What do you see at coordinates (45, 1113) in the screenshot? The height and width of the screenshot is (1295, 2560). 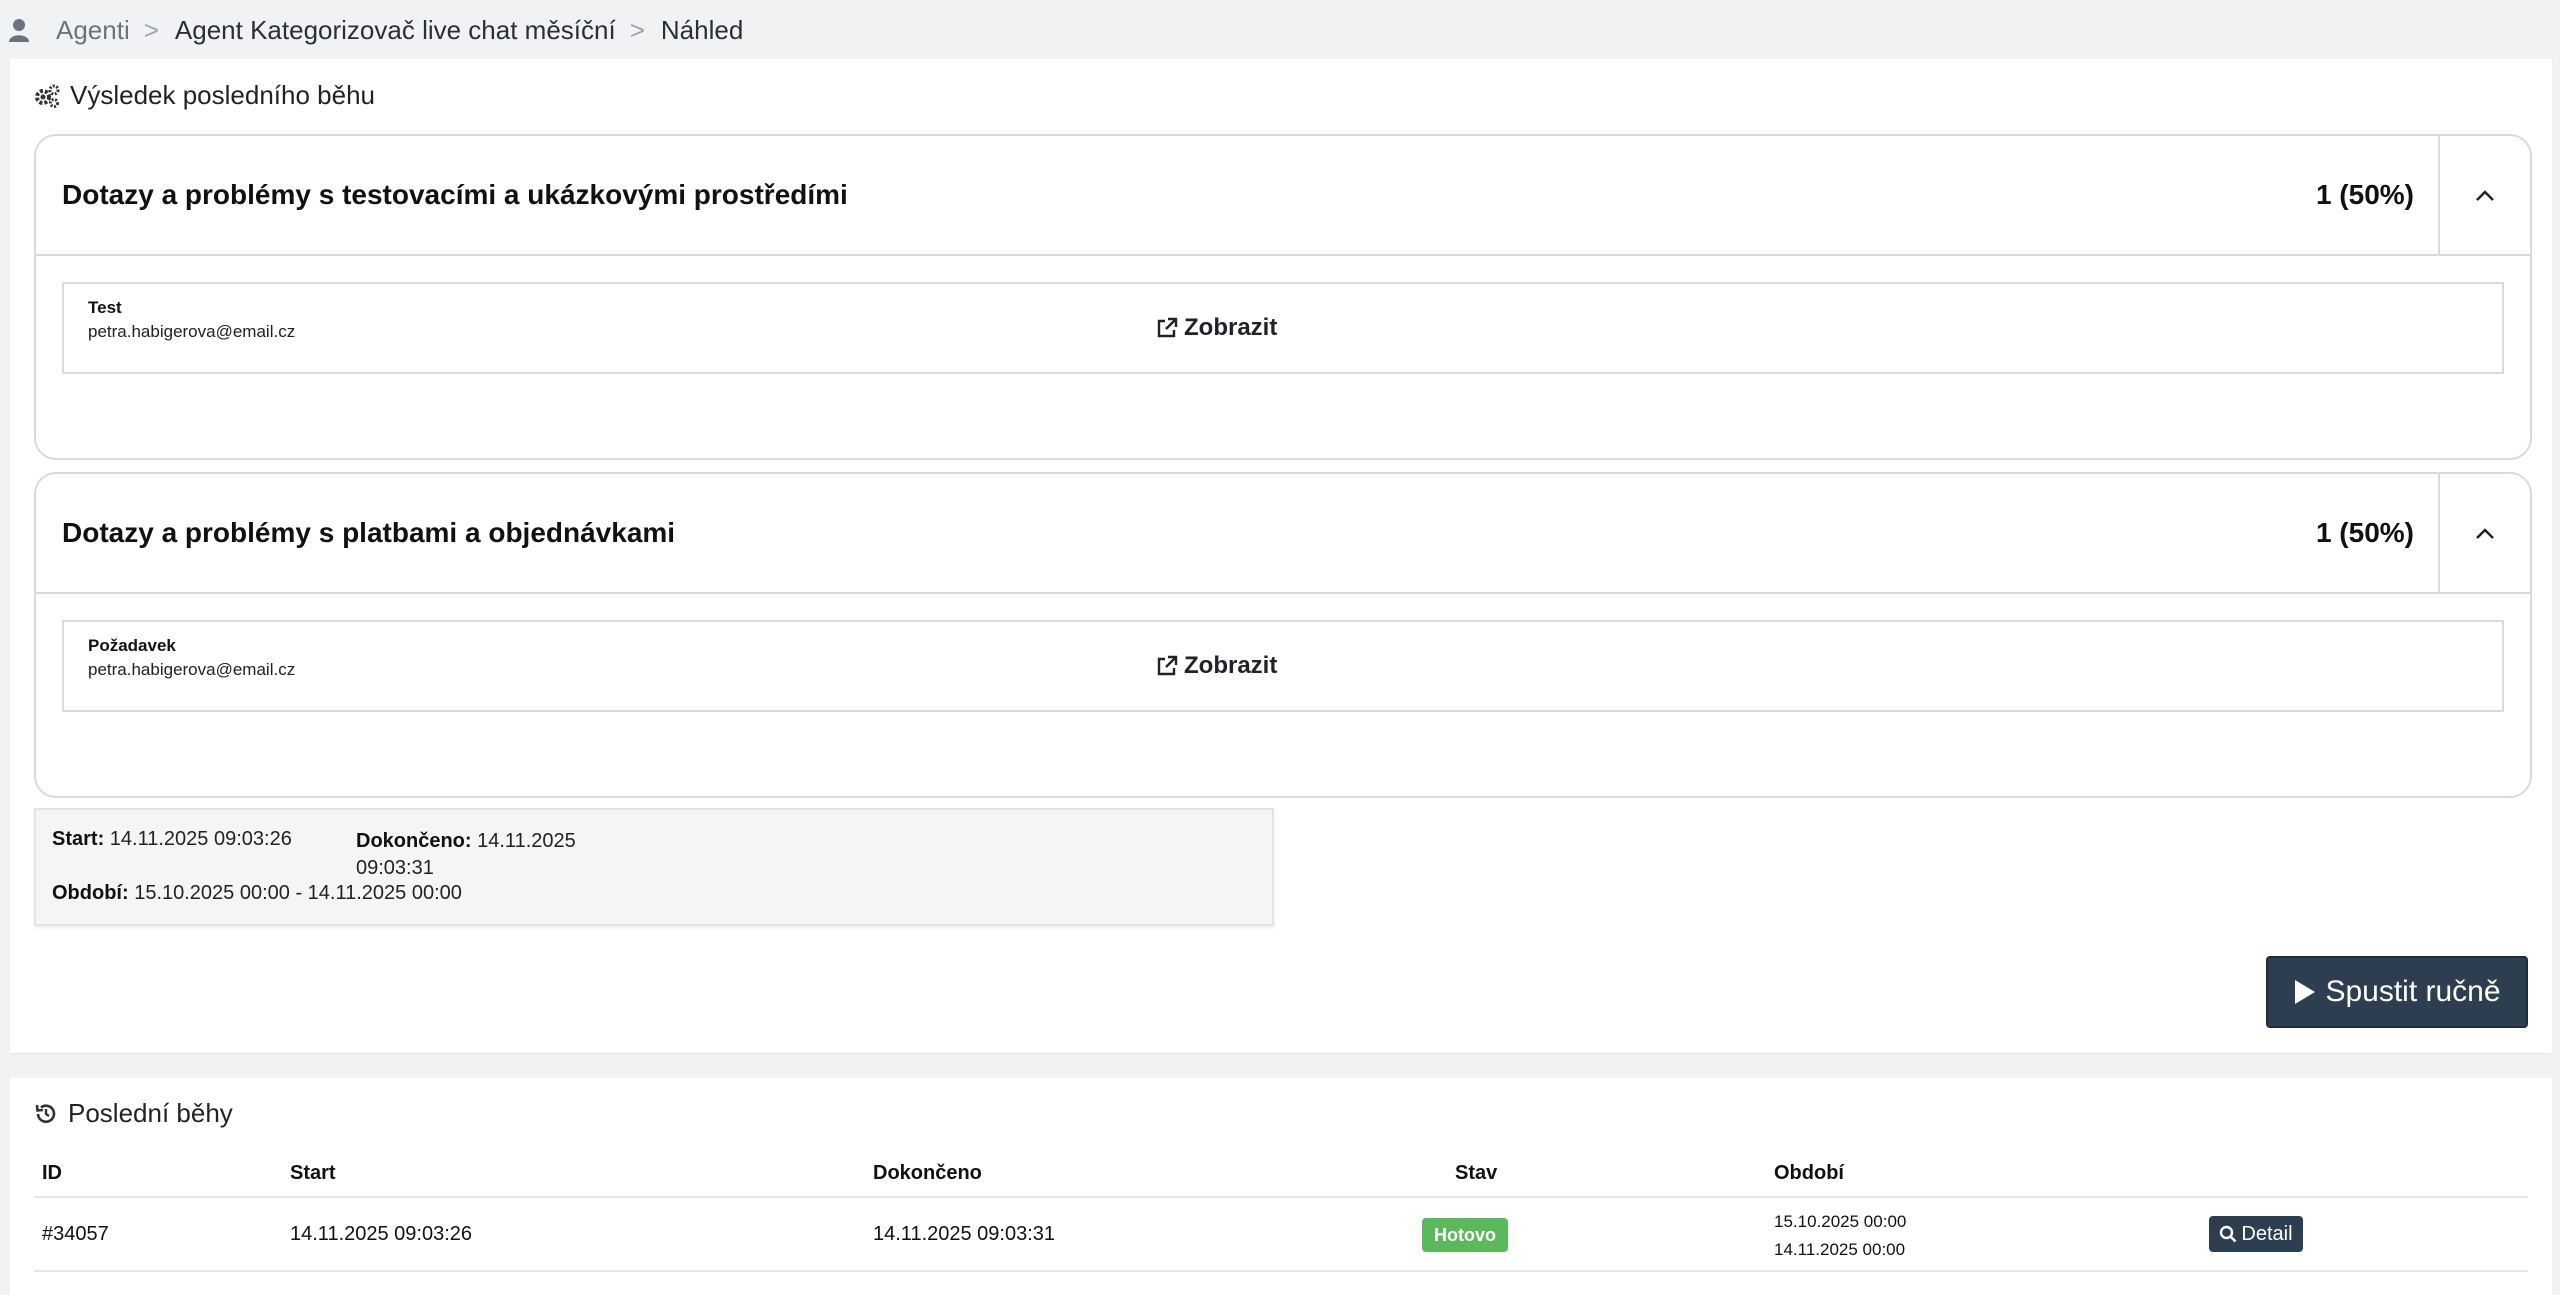 I see `history-icon` at bounding box center [45, 1113].